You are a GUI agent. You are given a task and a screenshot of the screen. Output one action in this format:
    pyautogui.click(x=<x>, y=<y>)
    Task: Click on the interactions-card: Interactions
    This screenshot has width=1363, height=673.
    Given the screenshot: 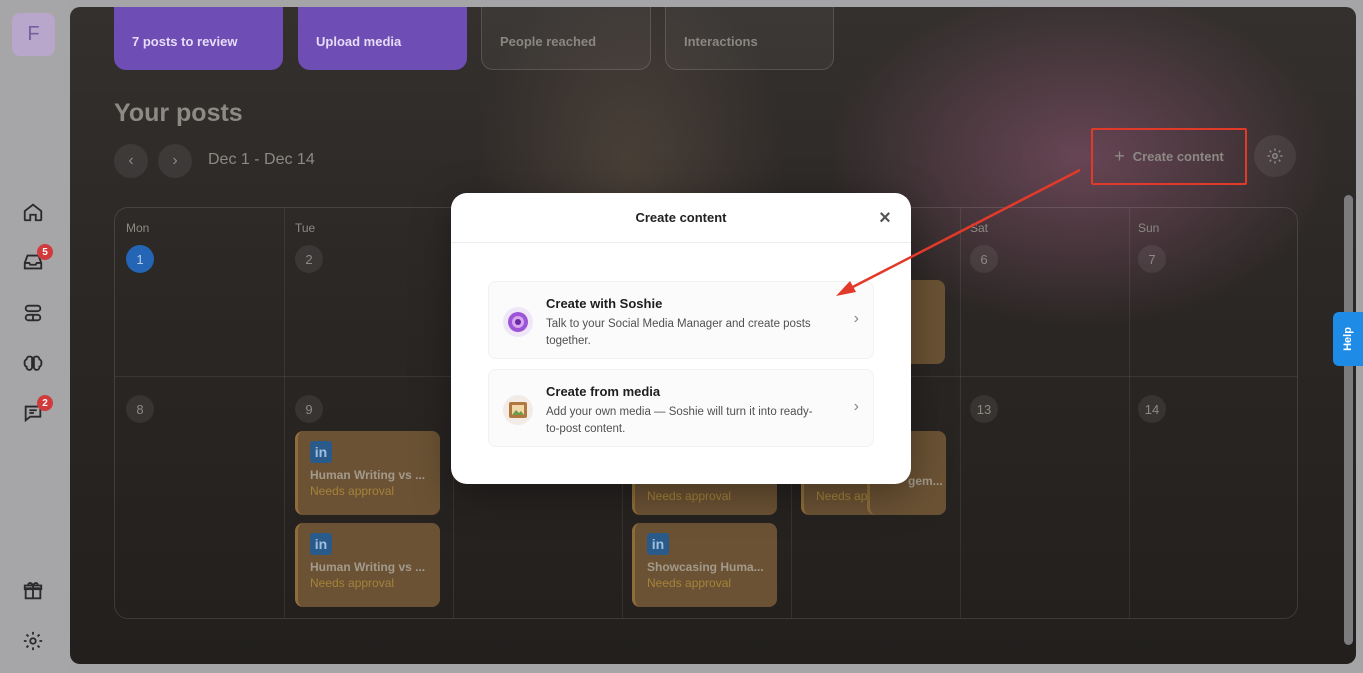 What is the action you would take?
    pyautogui.click(x=749, y=38)
    